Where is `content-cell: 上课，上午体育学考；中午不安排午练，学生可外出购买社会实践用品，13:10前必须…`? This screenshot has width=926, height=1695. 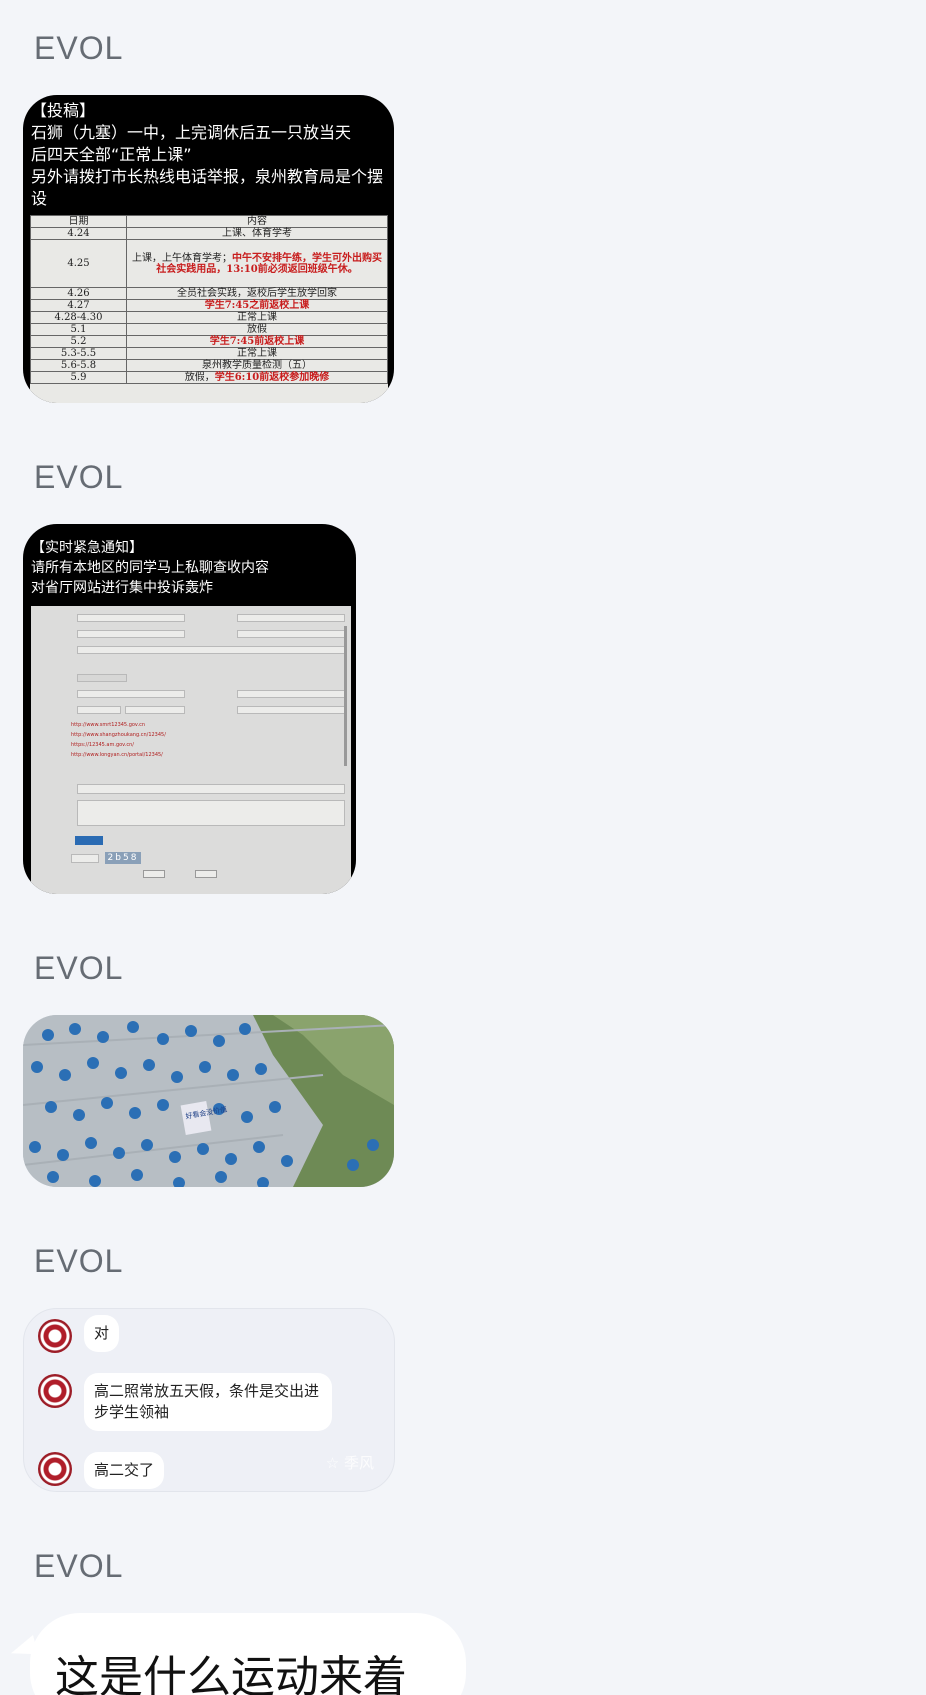 content-cell: 上课，上午体育学考；中午不安排午练，学生可外出购买社会实践用品，13:10前必须… is located at coordinates (257, 263).